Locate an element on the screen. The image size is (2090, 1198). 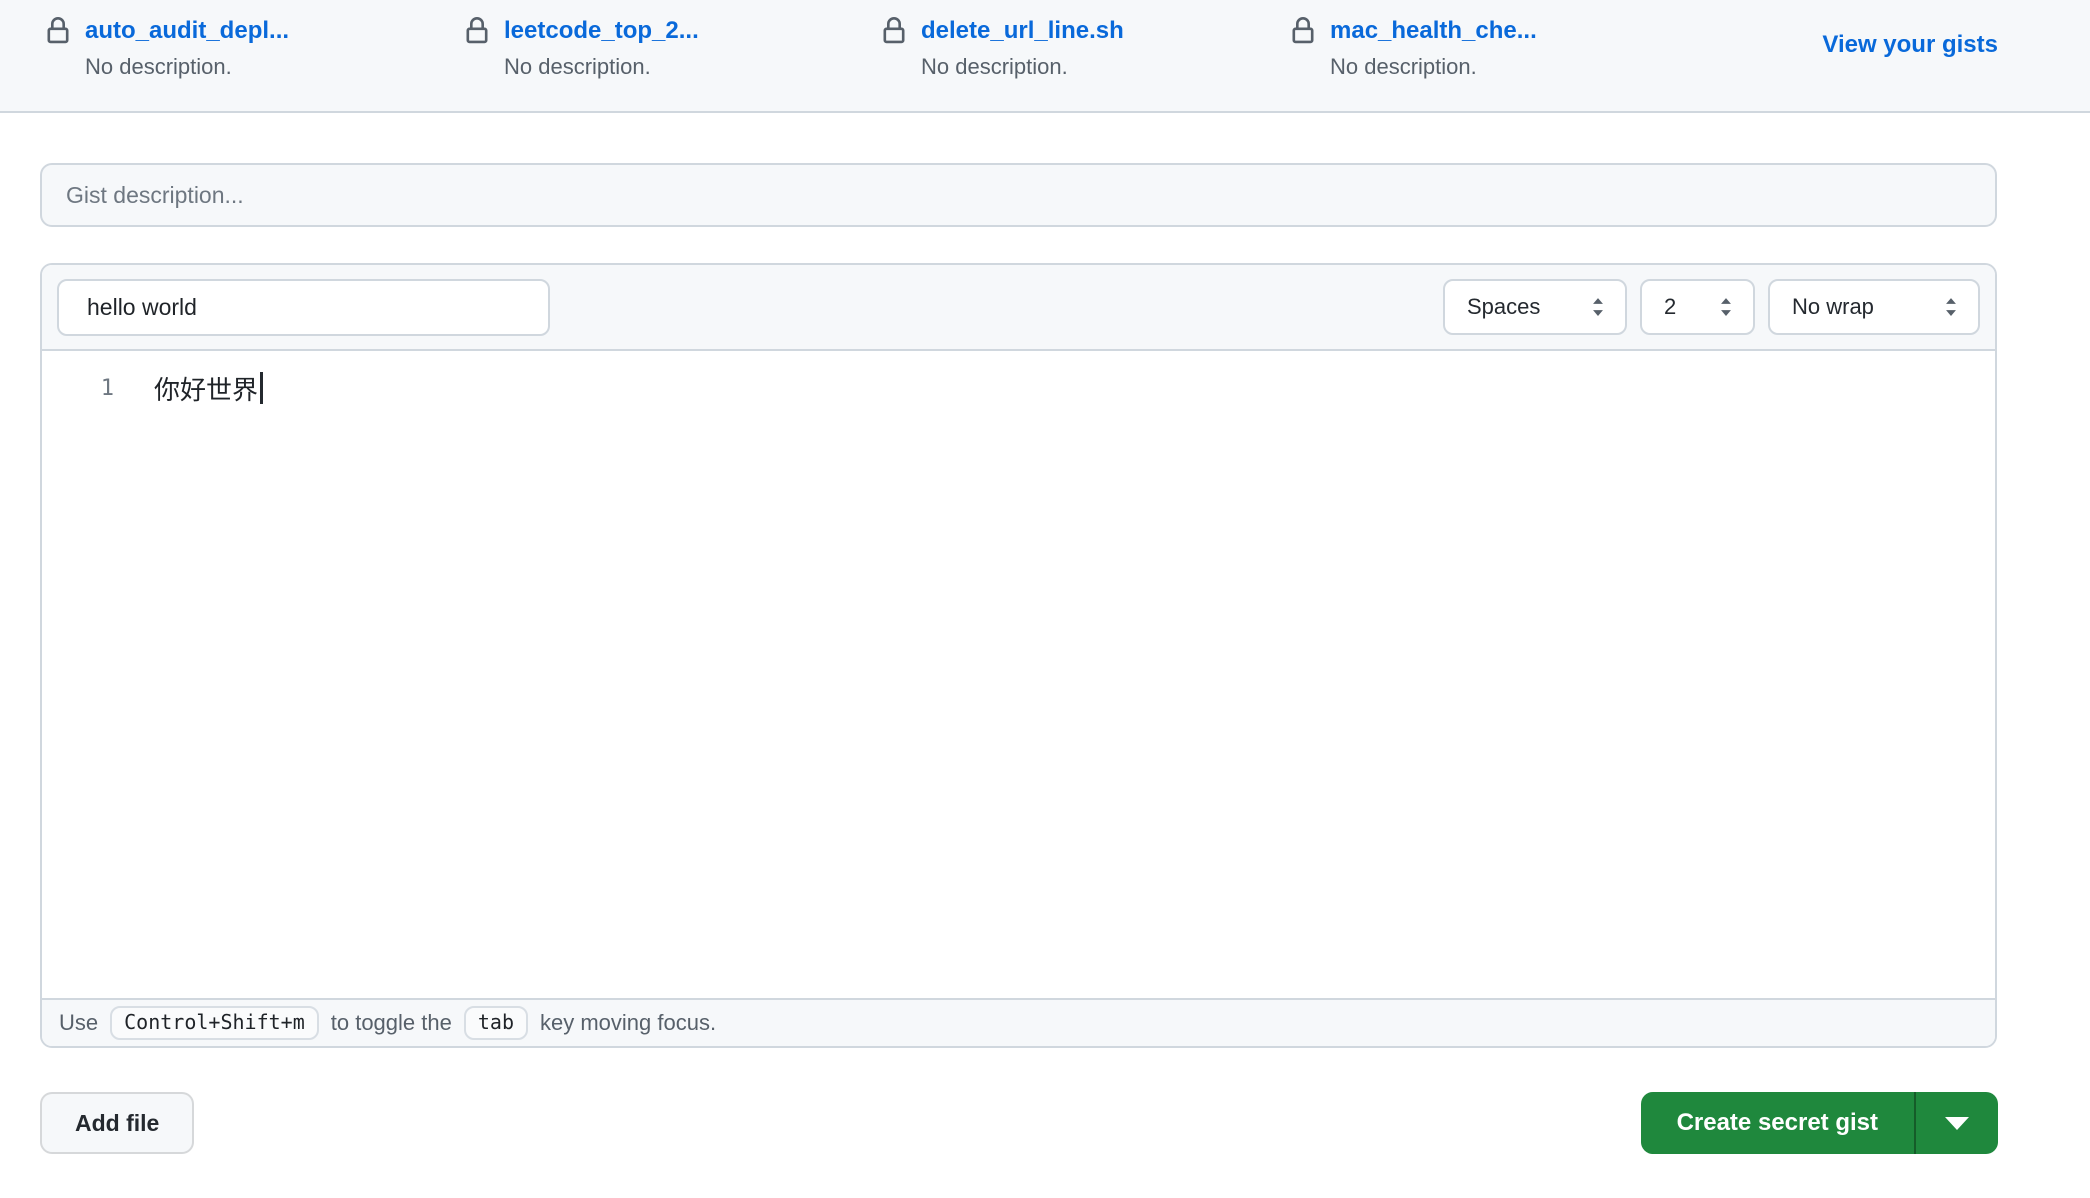
indent-mode-value: Spaces is located at coordinates (1504, 306).